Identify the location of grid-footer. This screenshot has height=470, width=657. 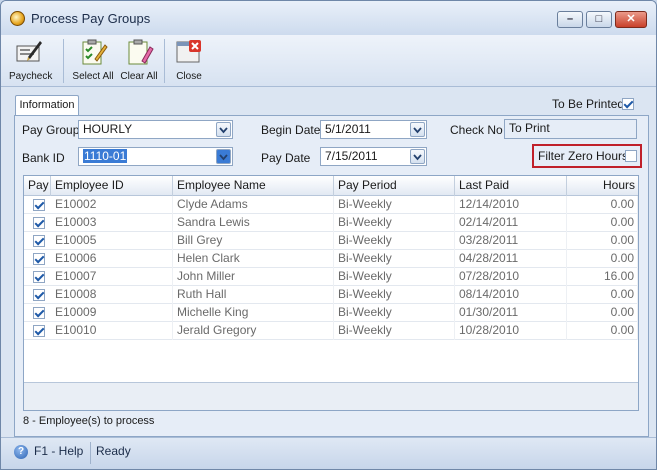
(331, 396).